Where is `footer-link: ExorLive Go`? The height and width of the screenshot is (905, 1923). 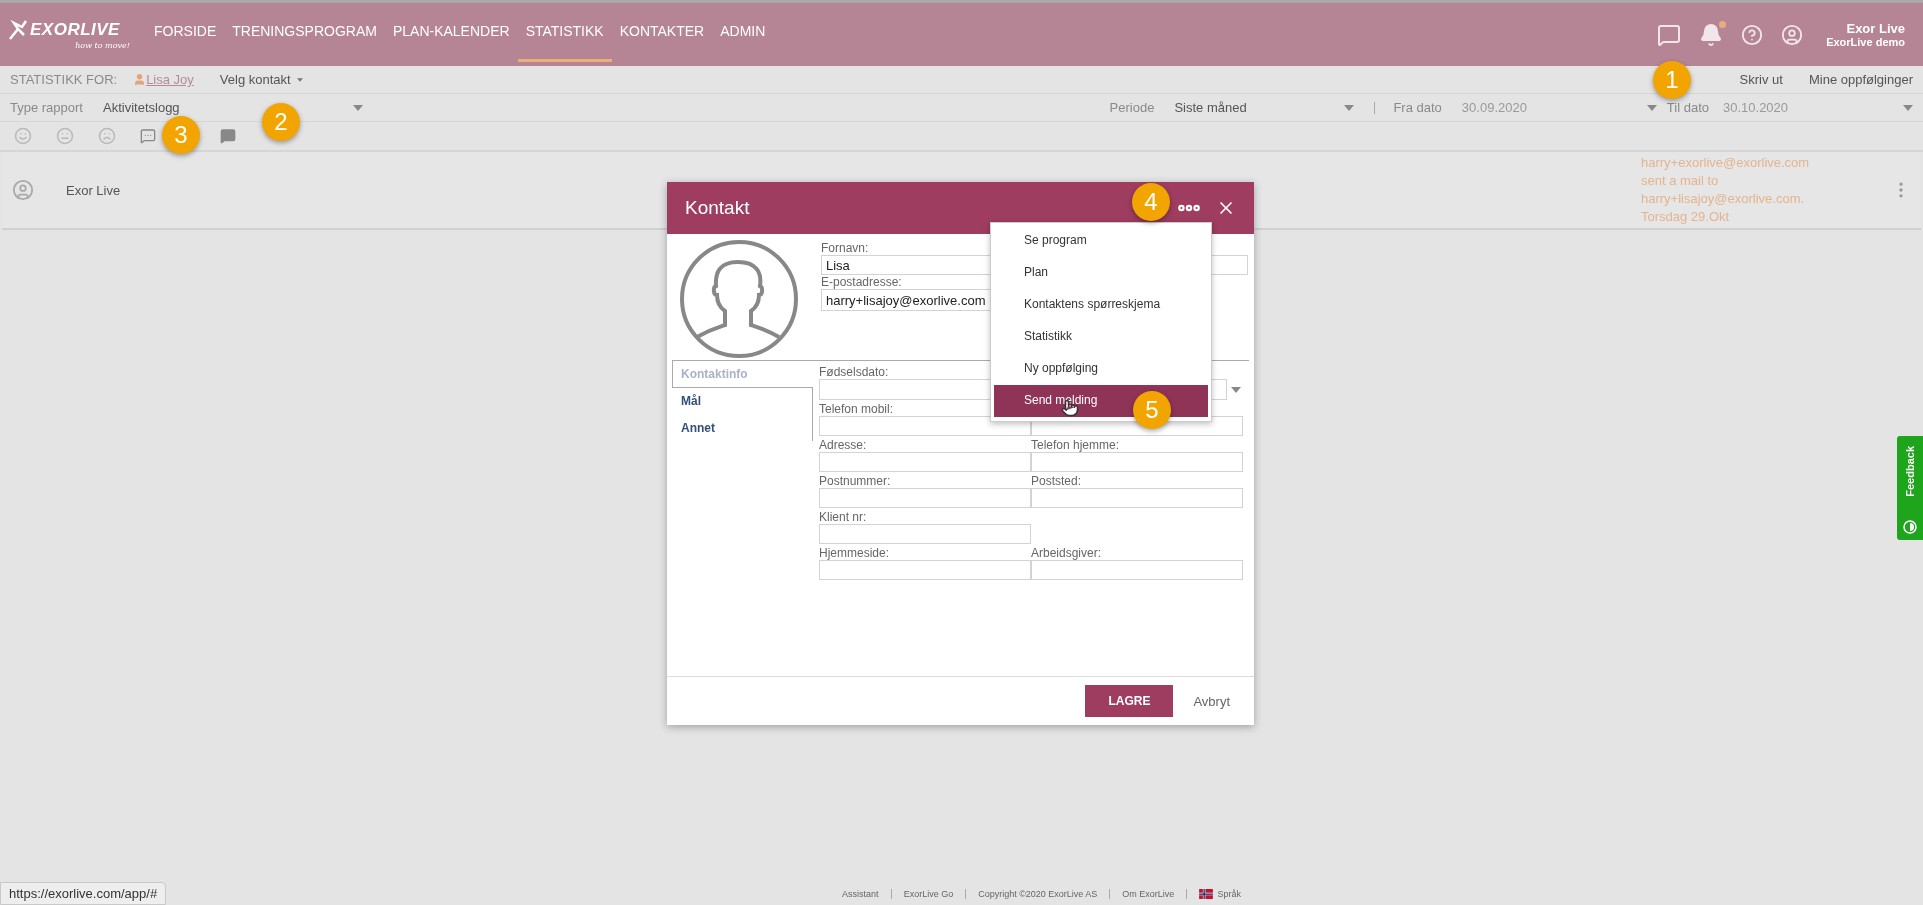 footer-link: ExorLive Go is located at coordinates (928, 894).